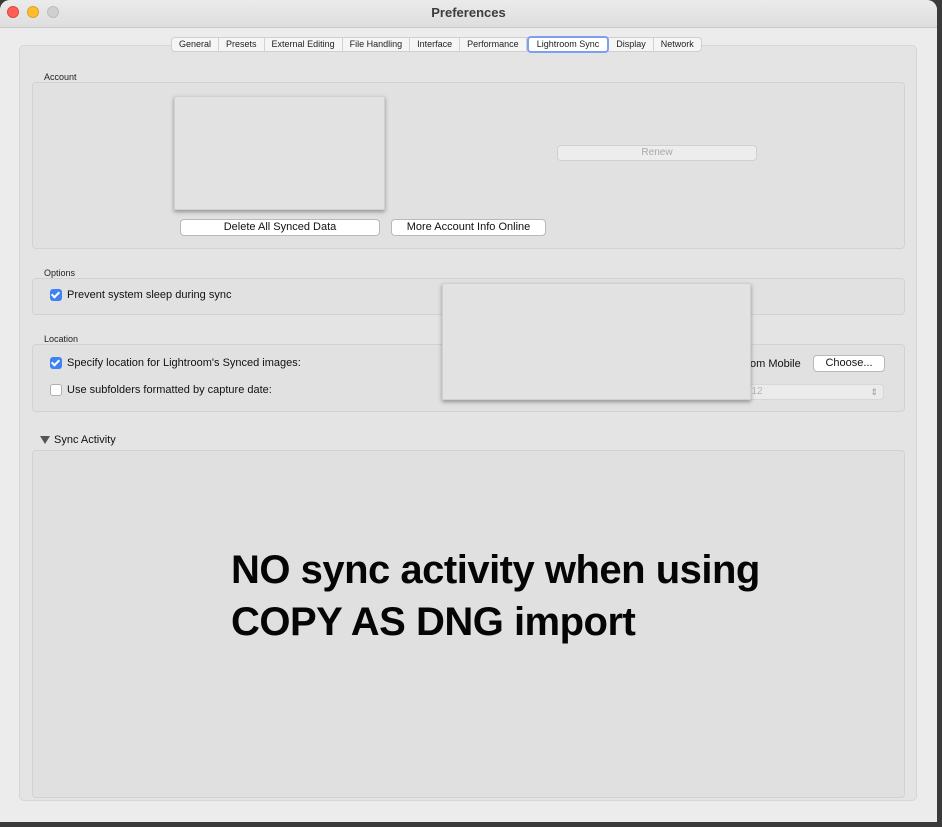 This screenshot has width=942, height=827. What do you see at coordinates (495, 570) in the screenshot?
I see `annotation-line-1: NO sync activity when using` at bounding box center [495, 570].